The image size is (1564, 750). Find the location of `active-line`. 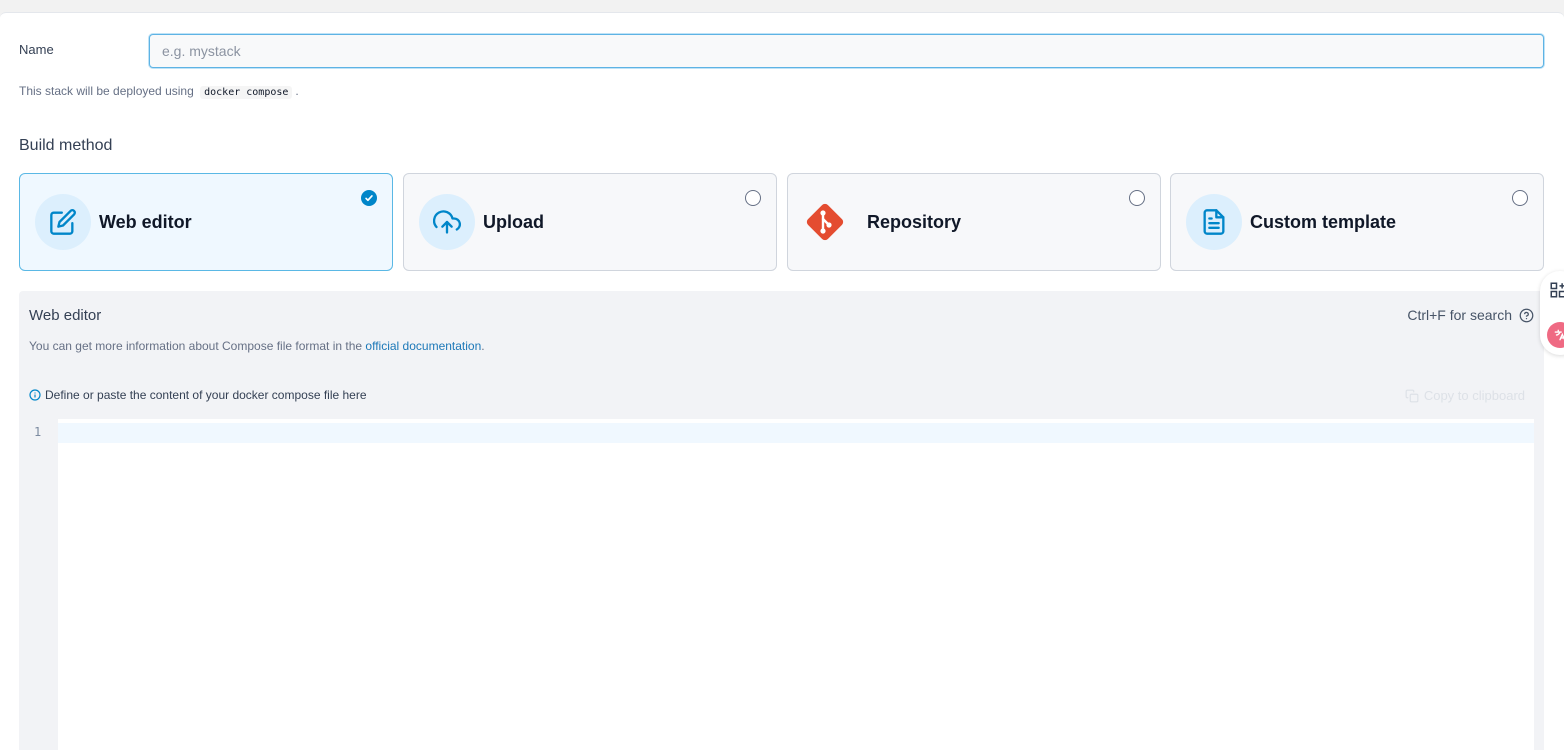

active-line is located at coordinates (796, 433).